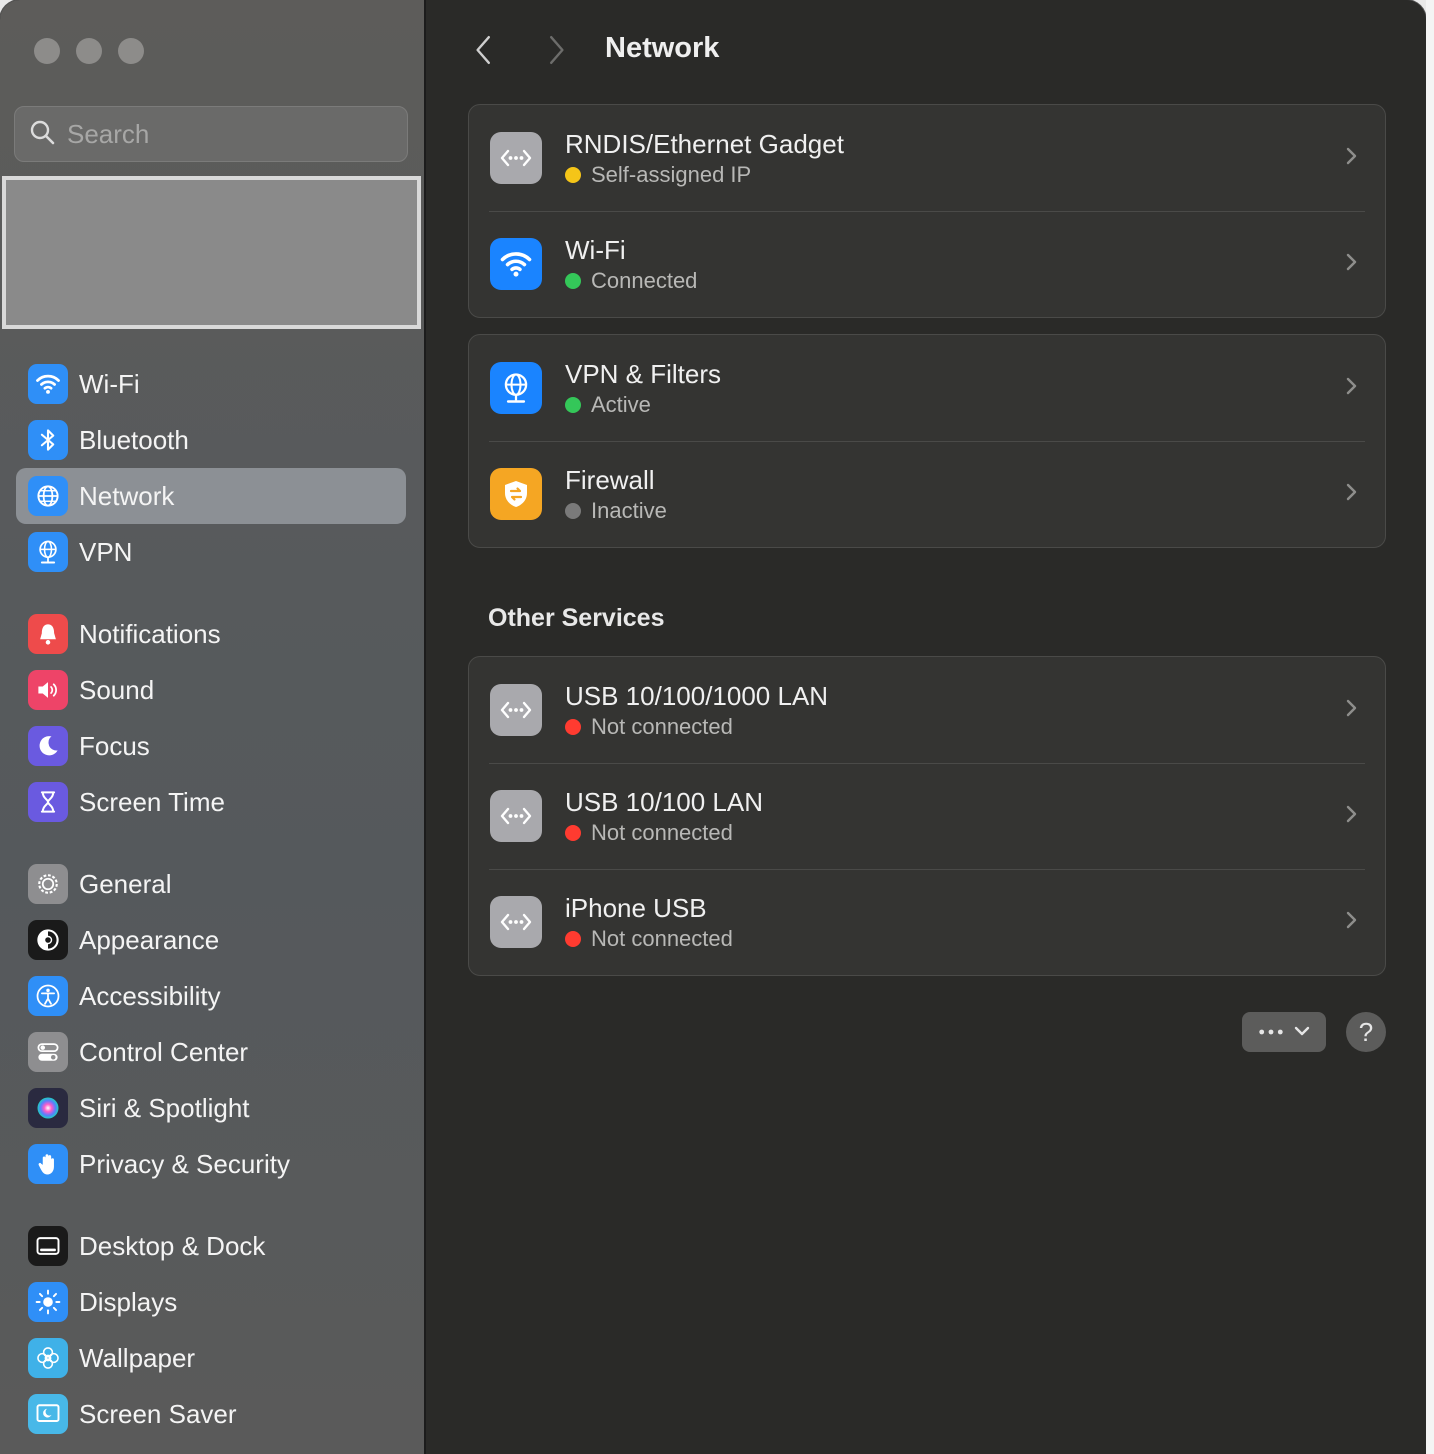 The height and width of the screenshot is (1454, 1434). Describe the element at coordinates (211, 252) in the screenshot. I see `account-profile-redacted` at that location.